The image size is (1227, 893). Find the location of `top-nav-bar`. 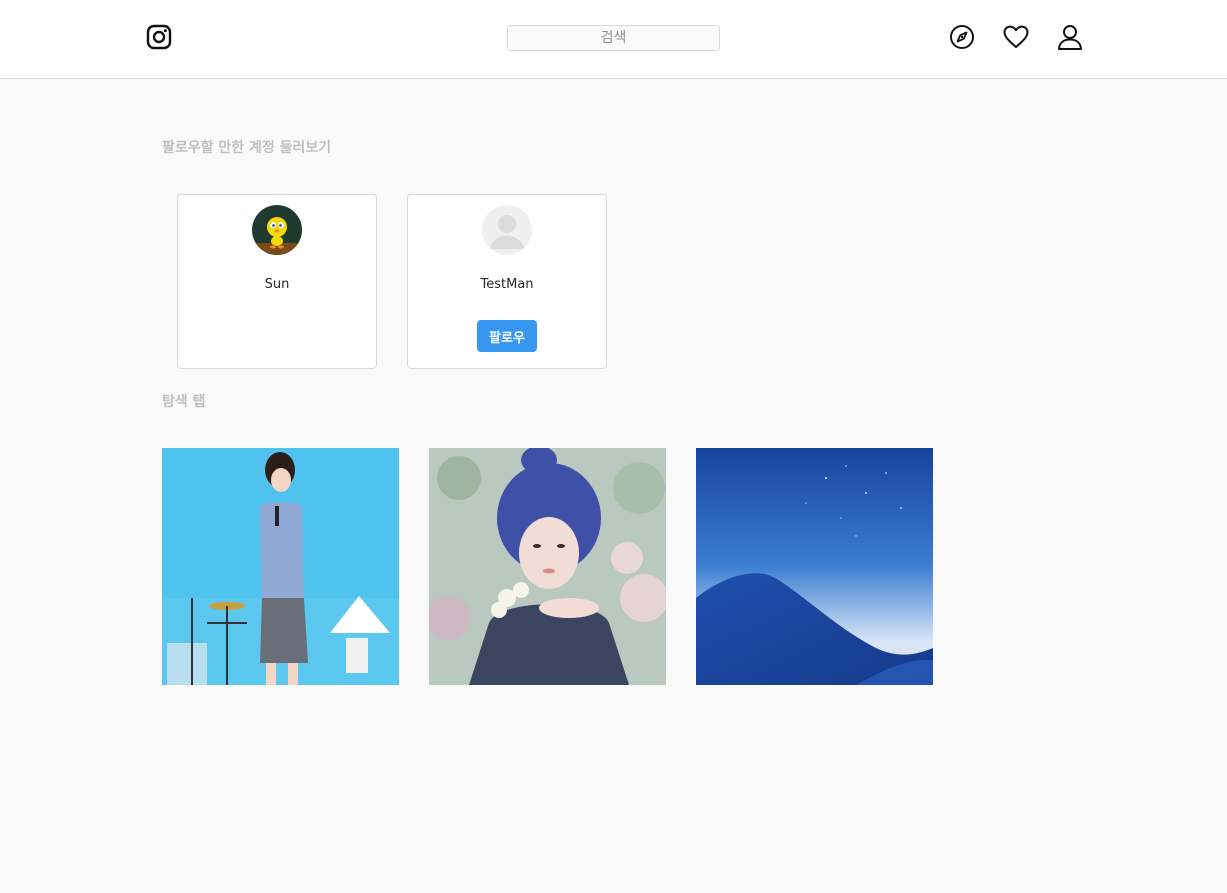

top-nav-bar is located at coordinates (613, 39).